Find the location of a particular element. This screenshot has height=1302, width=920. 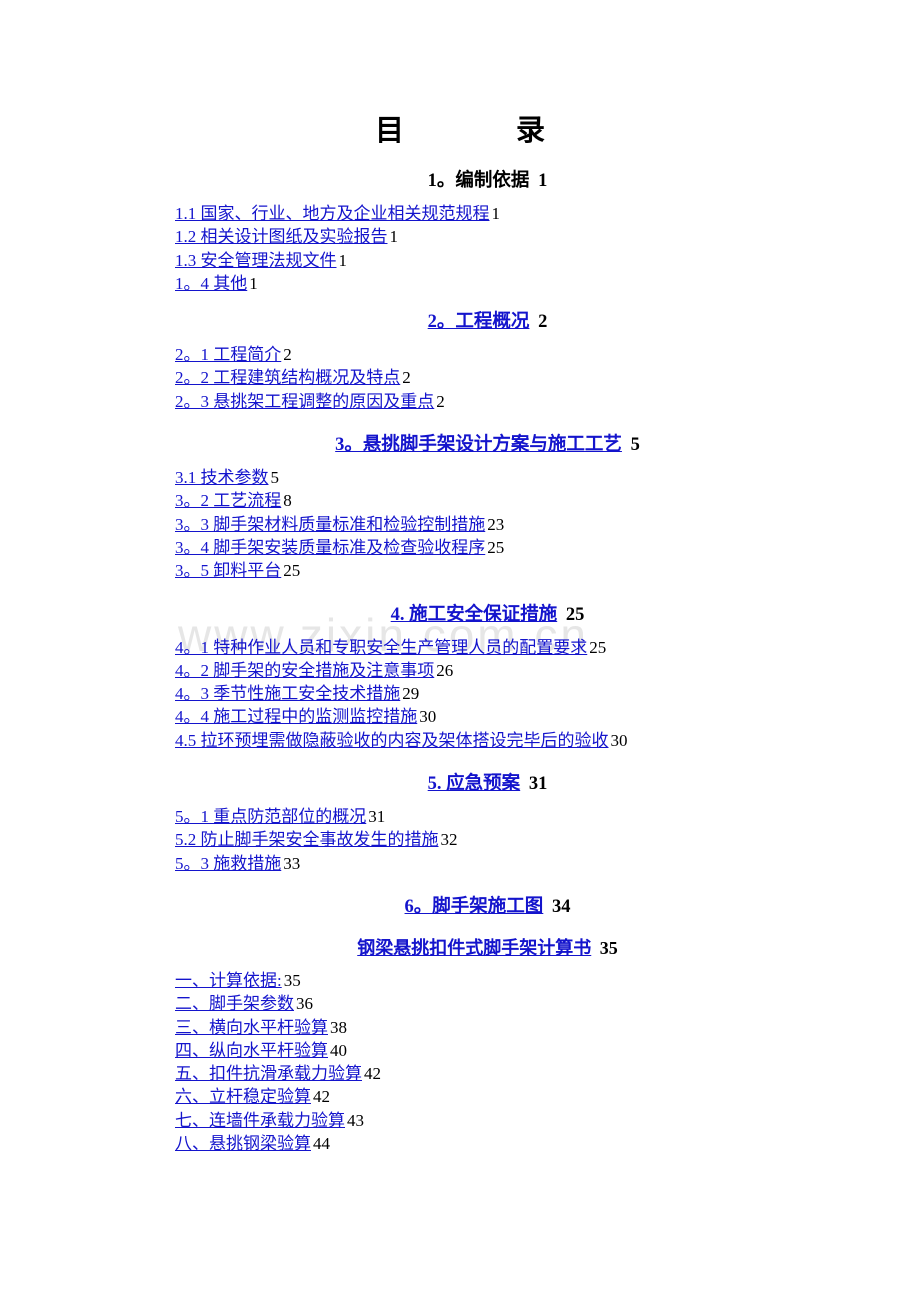

toc-entry: 3.1 技术参数 5 is located at coordinates (460, 477).